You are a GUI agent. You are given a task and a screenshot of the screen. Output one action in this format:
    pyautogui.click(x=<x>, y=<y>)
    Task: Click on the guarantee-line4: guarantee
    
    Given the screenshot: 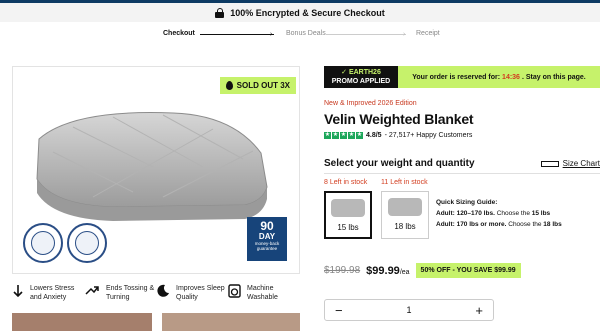 What is the action you would take?
    pyautogui.click(x=267, y=248)
    